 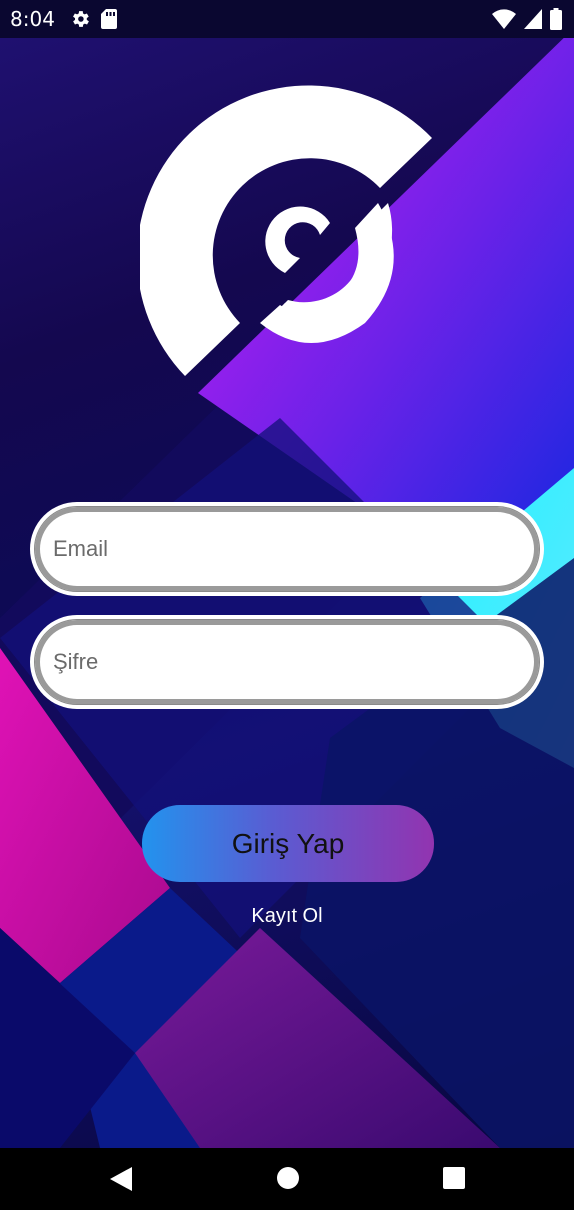 I want to click on cellular-signal-icon, so click(x=533, y=21).